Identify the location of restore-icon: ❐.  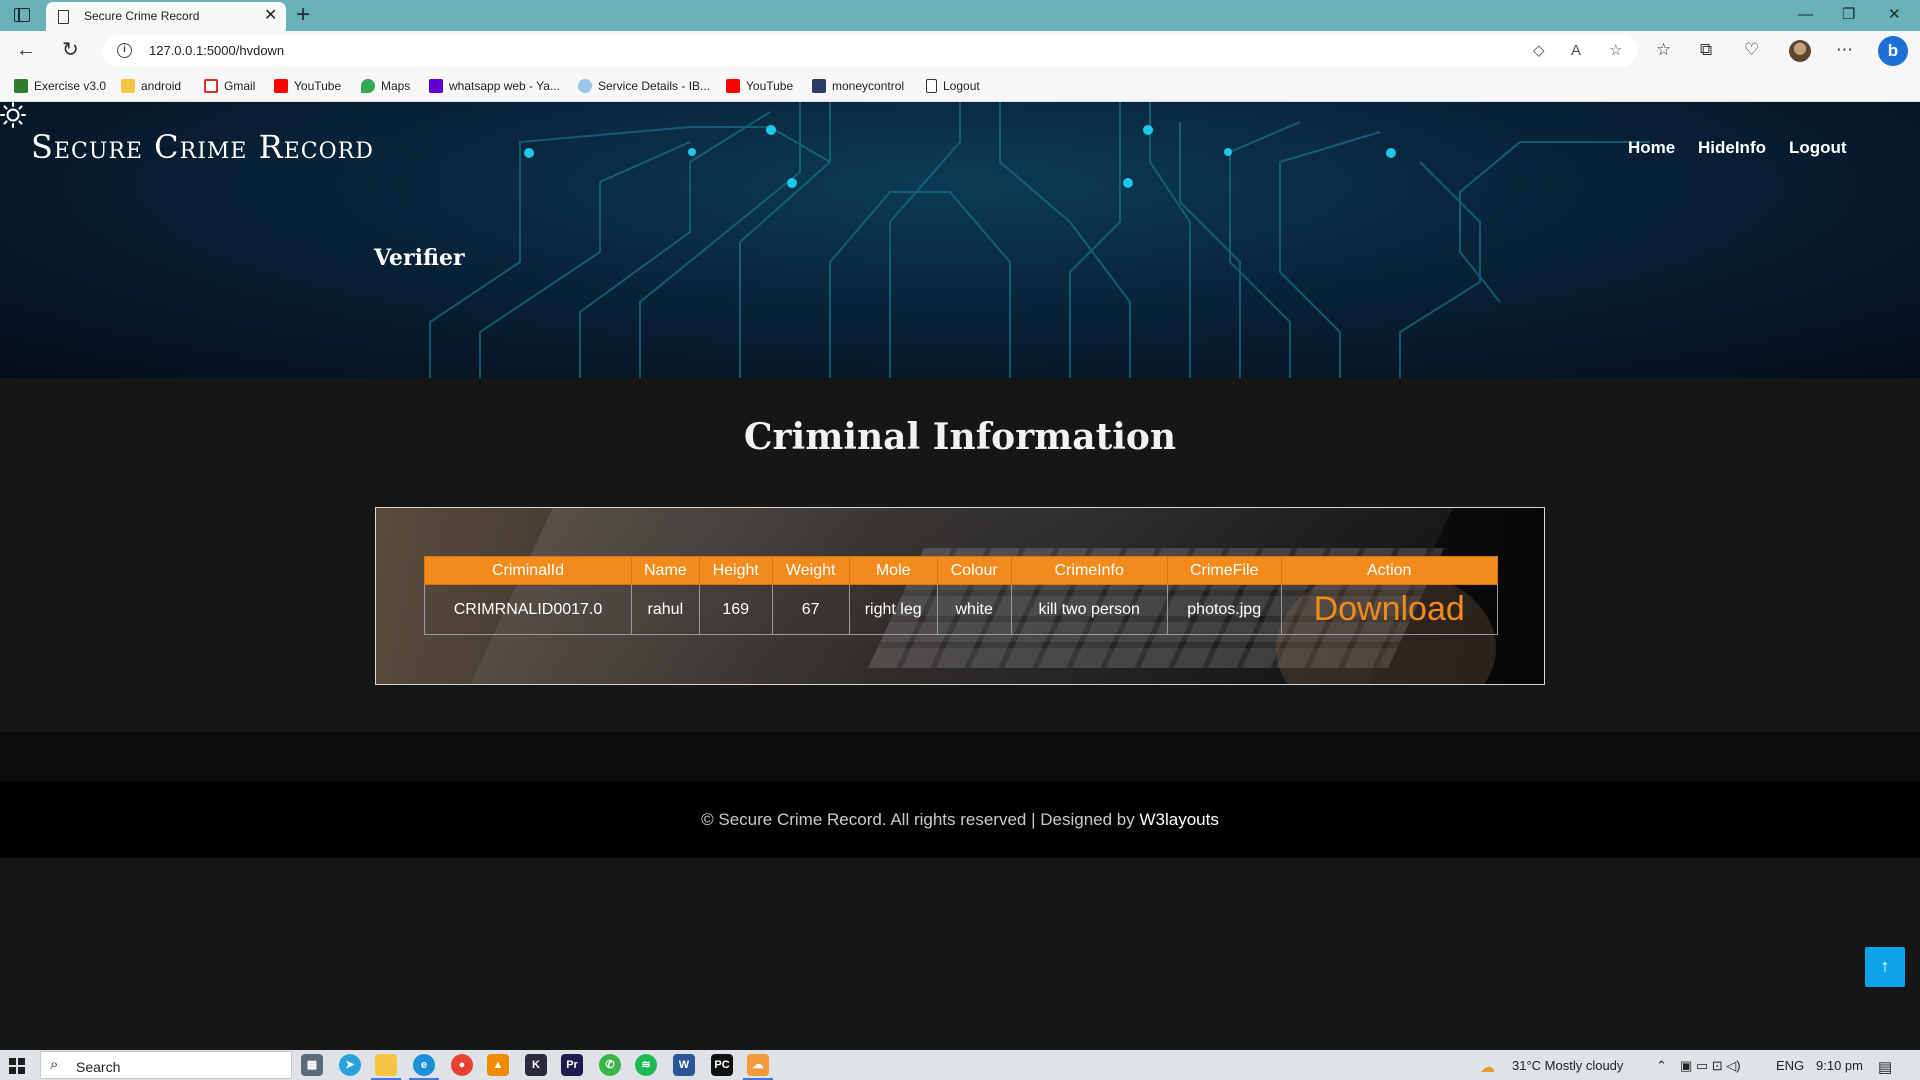
(1848, 15).